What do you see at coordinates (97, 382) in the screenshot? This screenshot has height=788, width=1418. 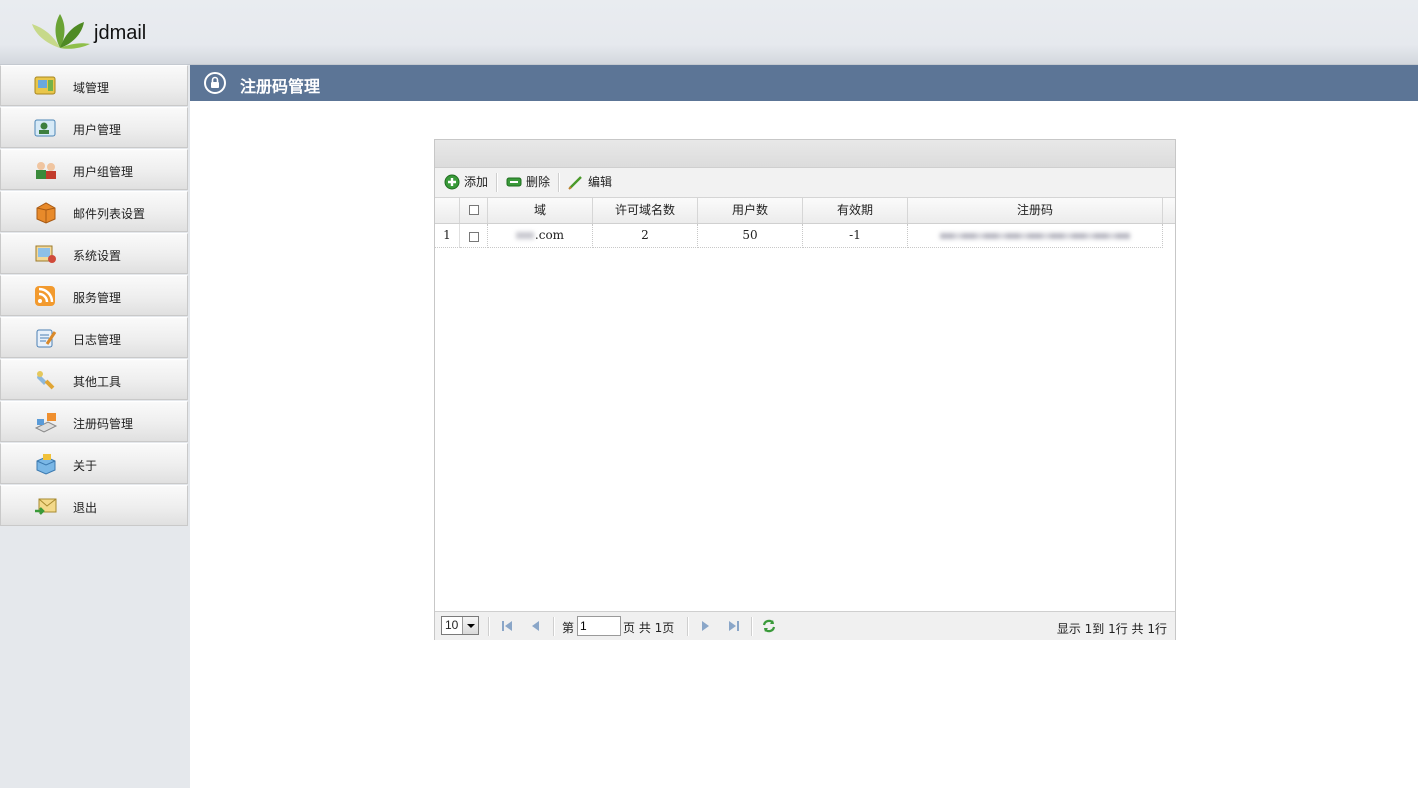 I see `sidebar-item-label: 其他工具` at bounding box center [97, 382].